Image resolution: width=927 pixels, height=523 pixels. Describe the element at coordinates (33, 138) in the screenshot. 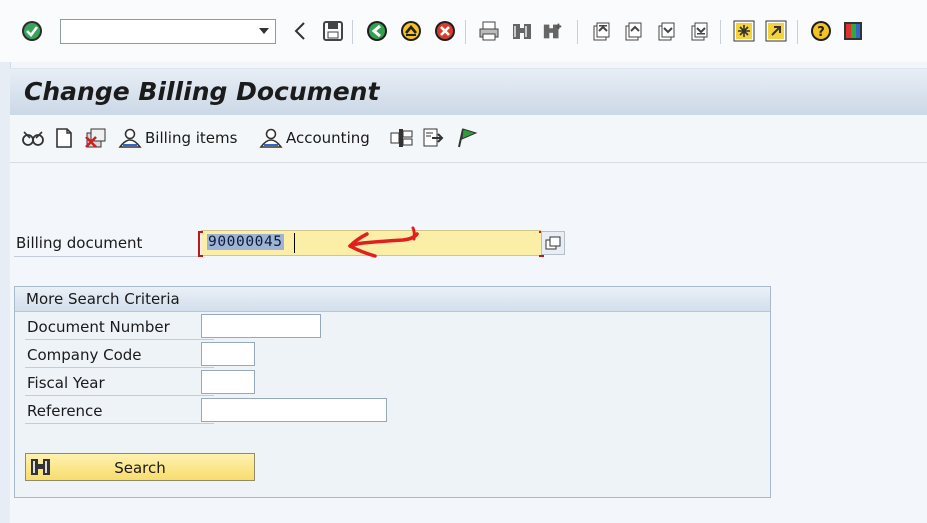

I see `display-change-icon` at that location.